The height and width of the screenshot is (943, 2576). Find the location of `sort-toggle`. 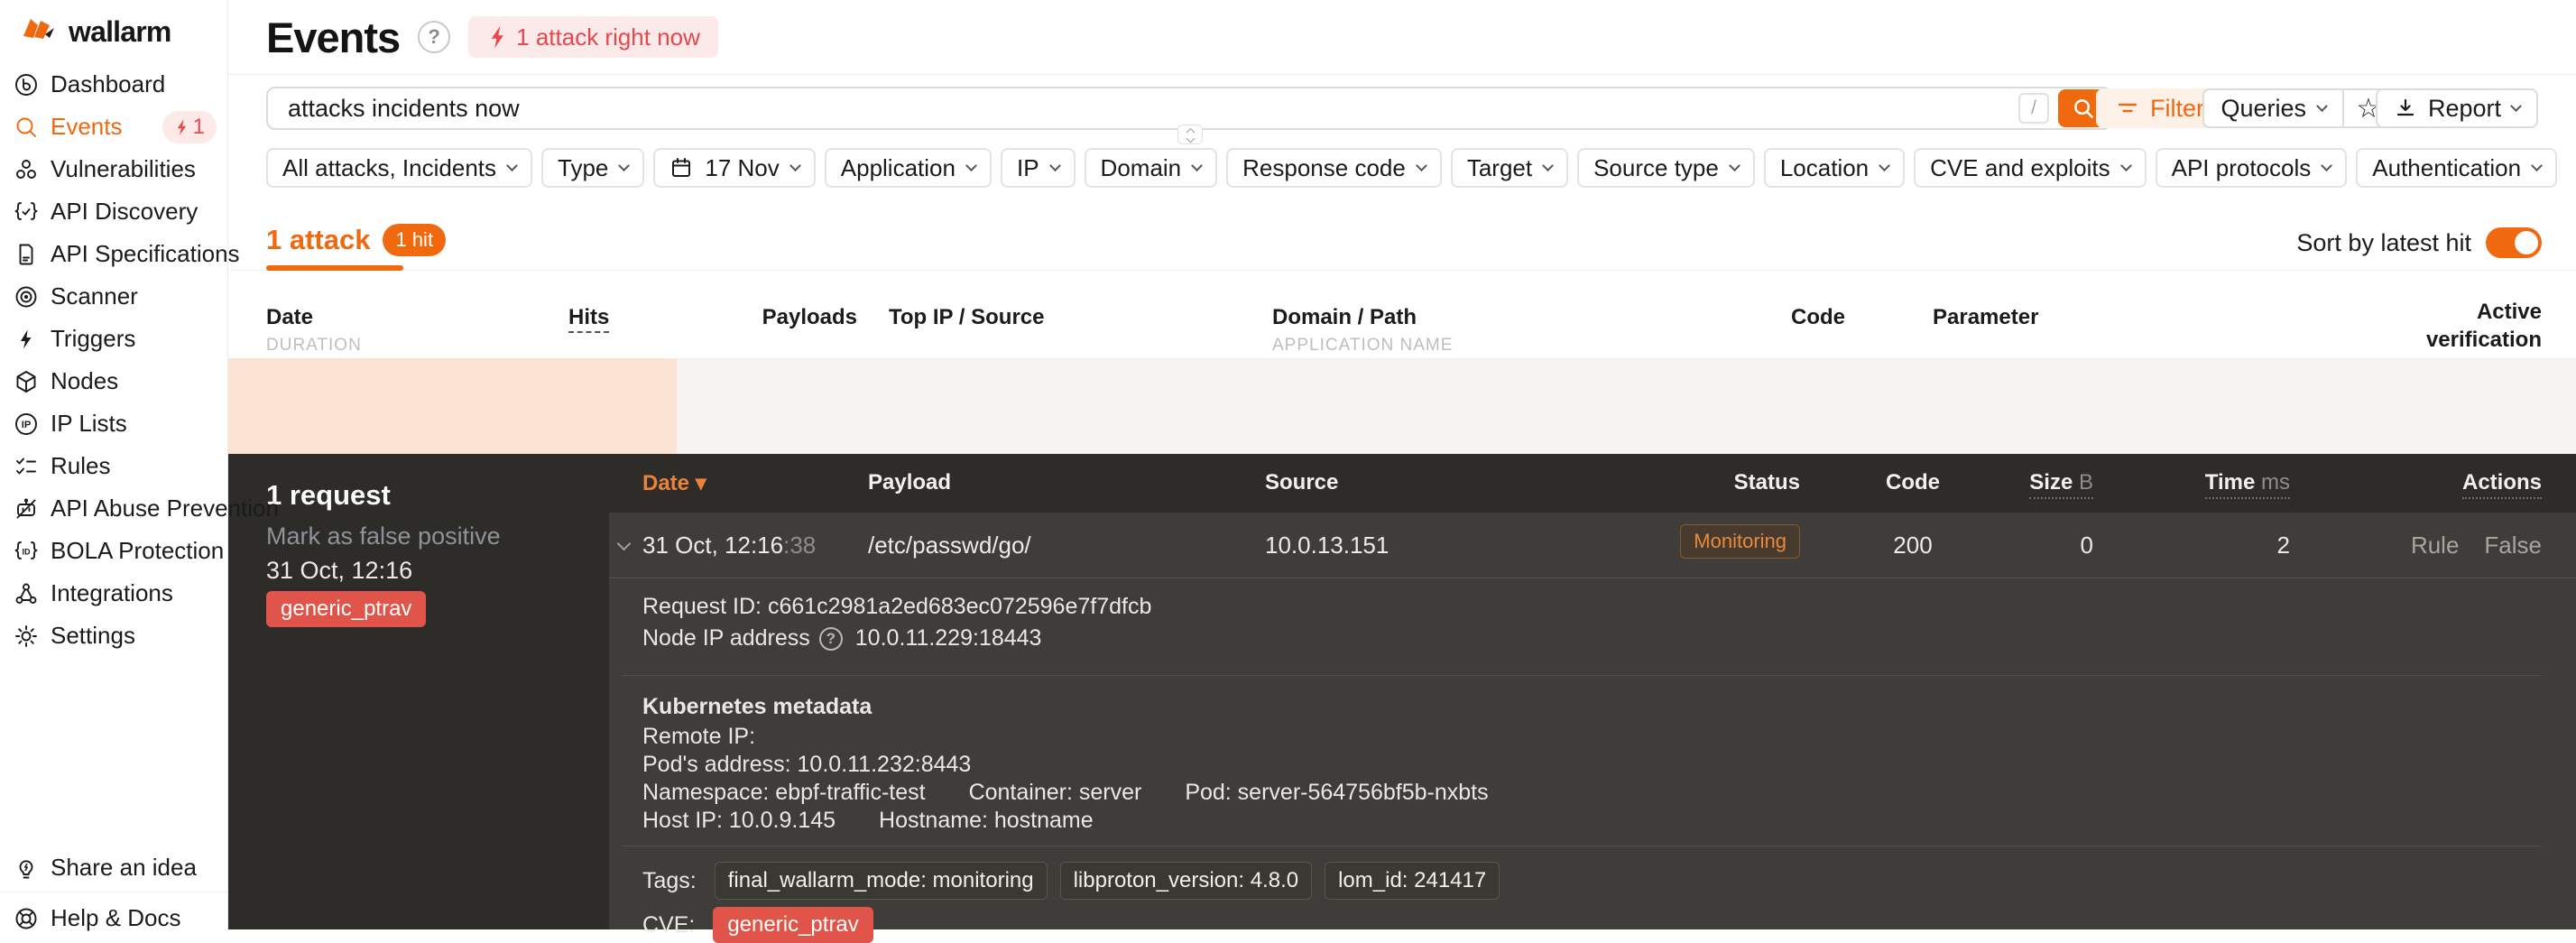

sort-toggle is located at coordinates (2514, 242).